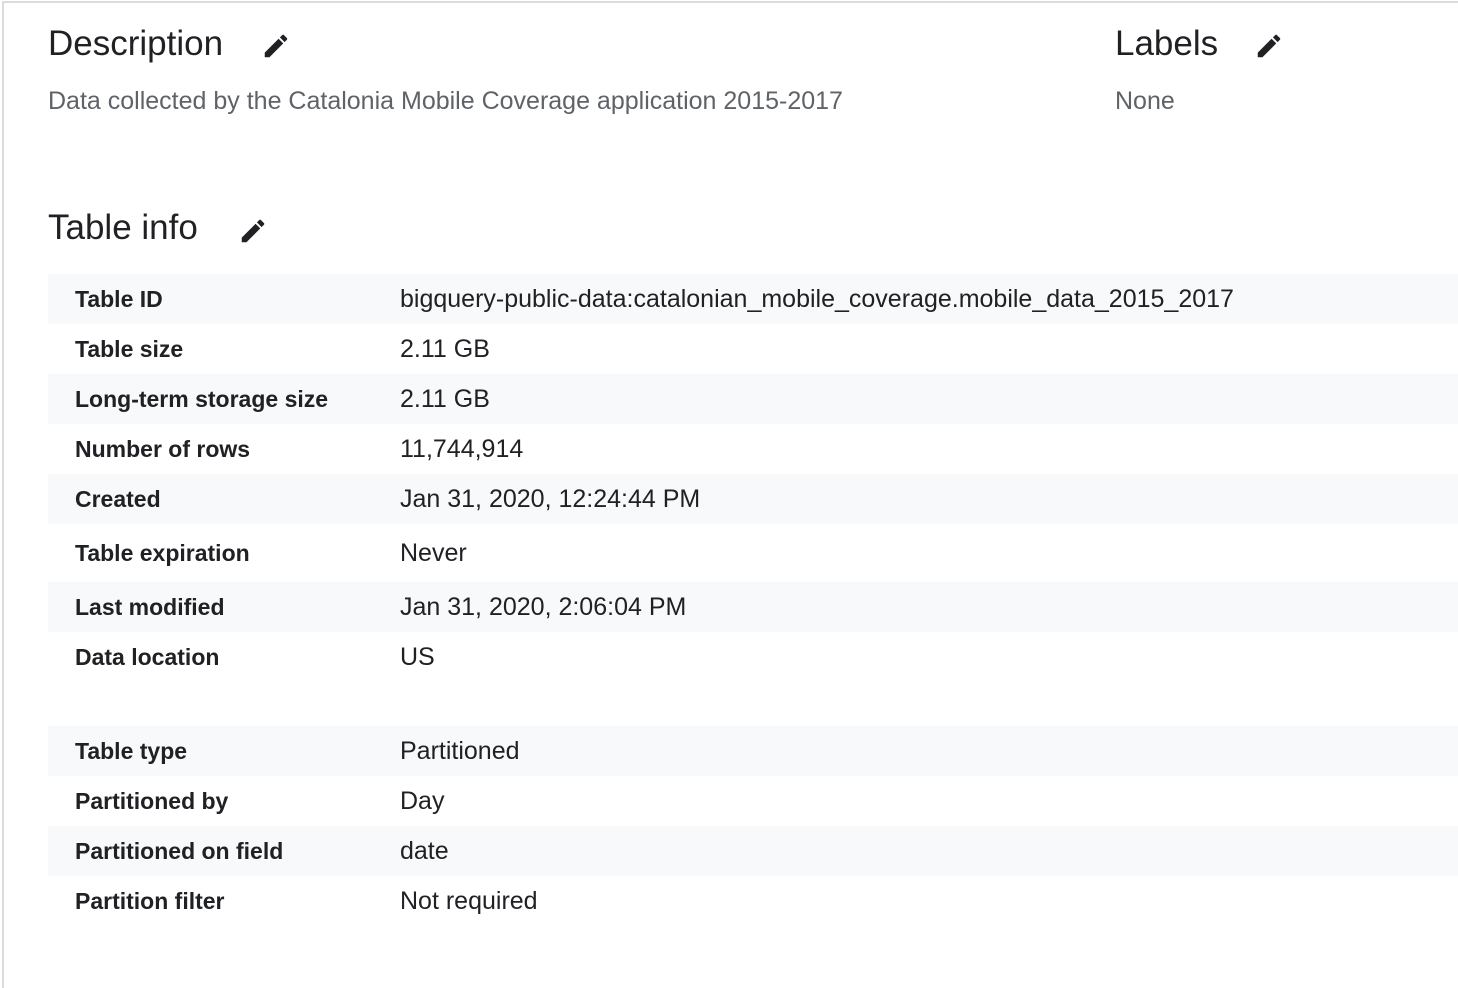  I want to click on row-key: Table type, so click(131, 750).